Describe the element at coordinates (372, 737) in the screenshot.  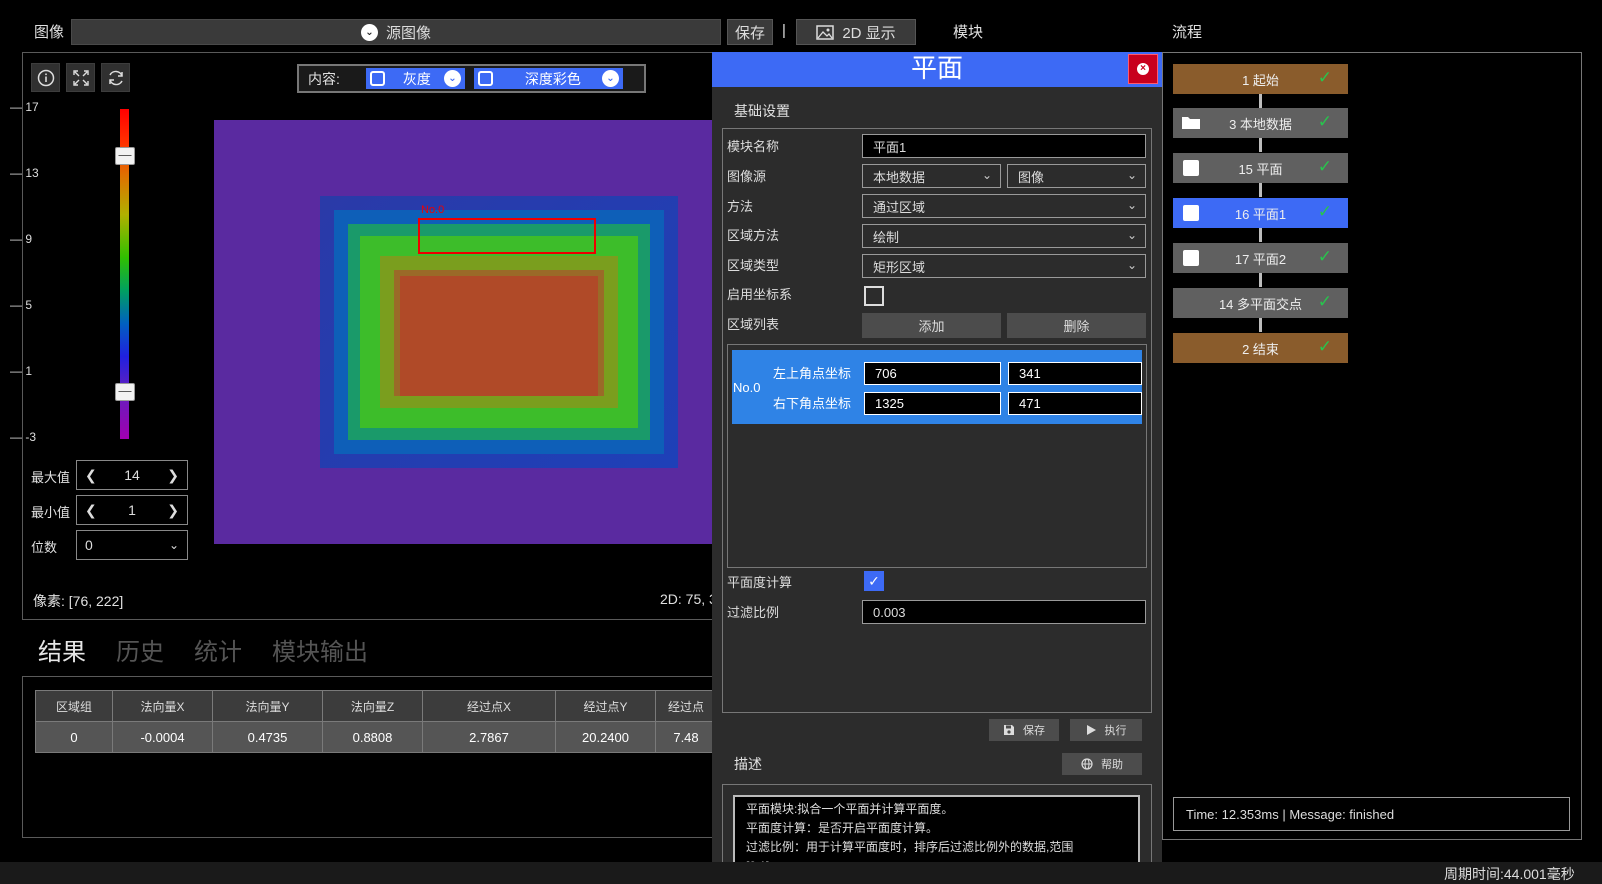
I see `table-cell: 0.8808` at that location.